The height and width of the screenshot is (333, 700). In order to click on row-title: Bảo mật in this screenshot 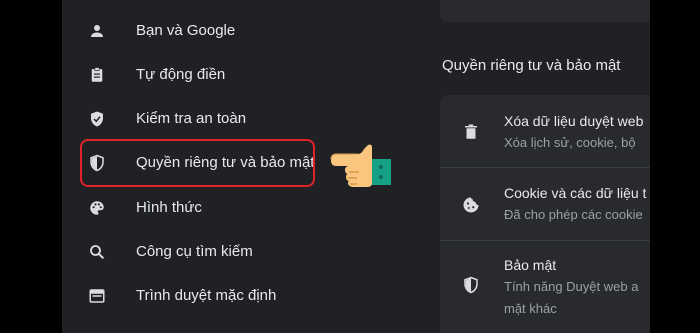, I will do `click(530, 265)`.